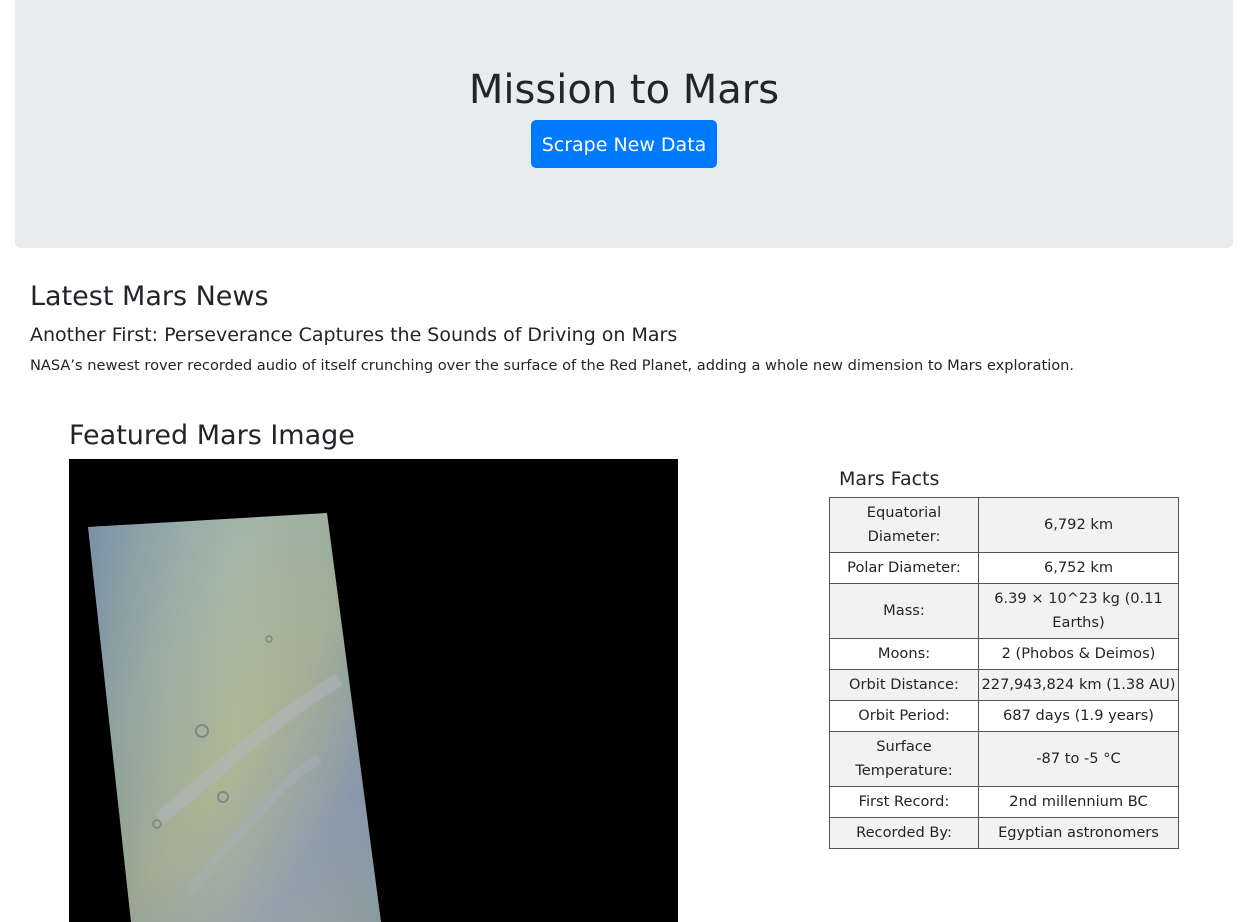  I want to click on table-row: First Record: 2nd millennium BC, so click(1004, 802).